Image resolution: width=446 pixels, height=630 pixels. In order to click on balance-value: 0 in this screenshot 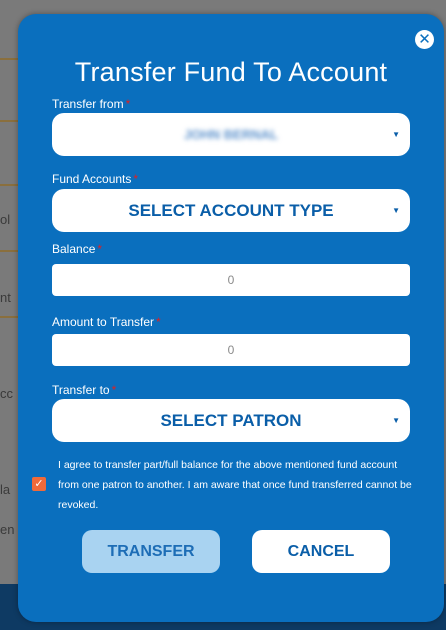, I will do `click(231, 280)`.